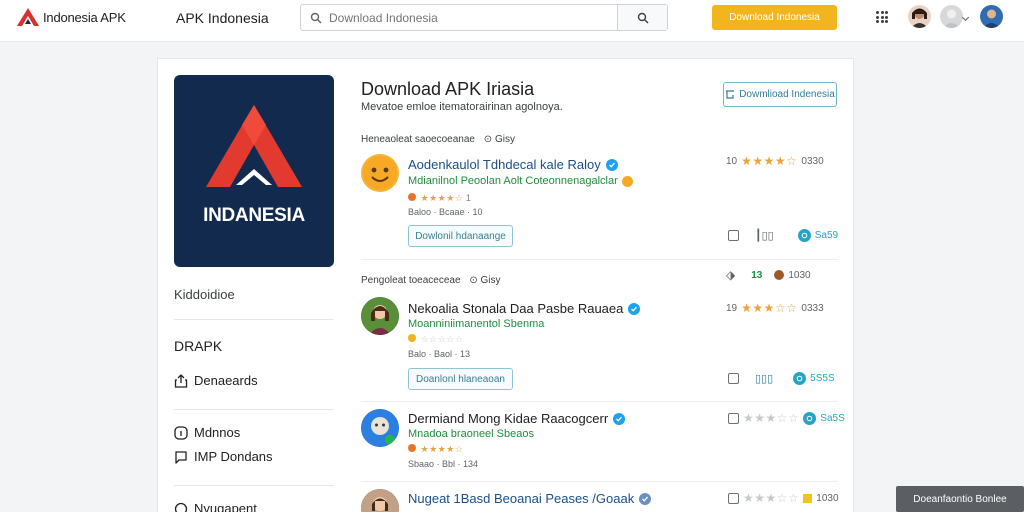  What do you see at coordinates (181, 457) in the screenshot?
I see `chat-icon` at bounding box center [181, 457].